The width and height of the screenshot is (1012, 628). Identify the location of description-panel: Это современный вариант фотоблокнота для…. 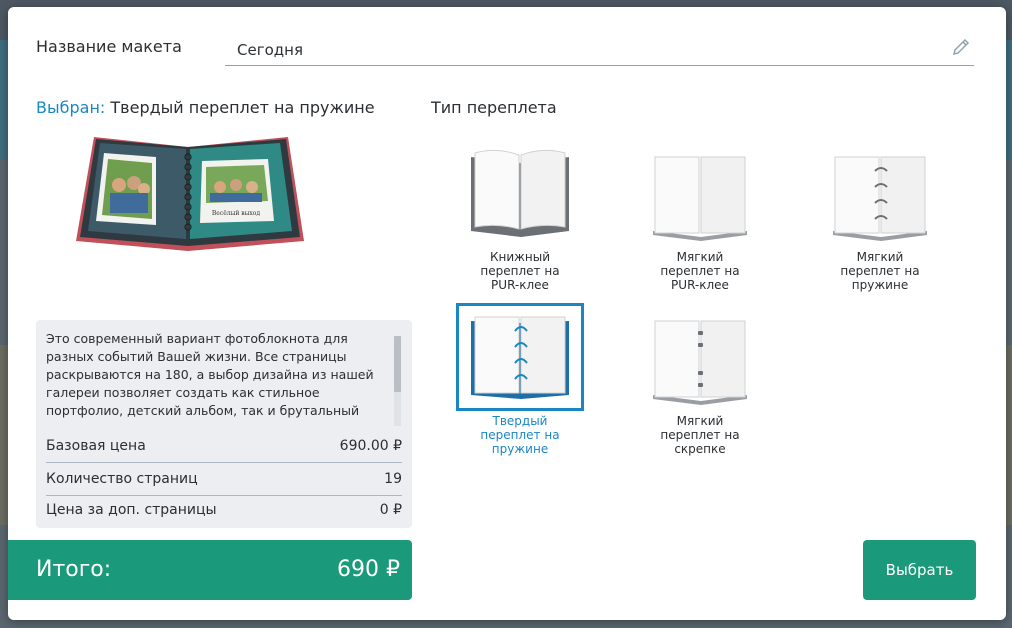
(224, 424).